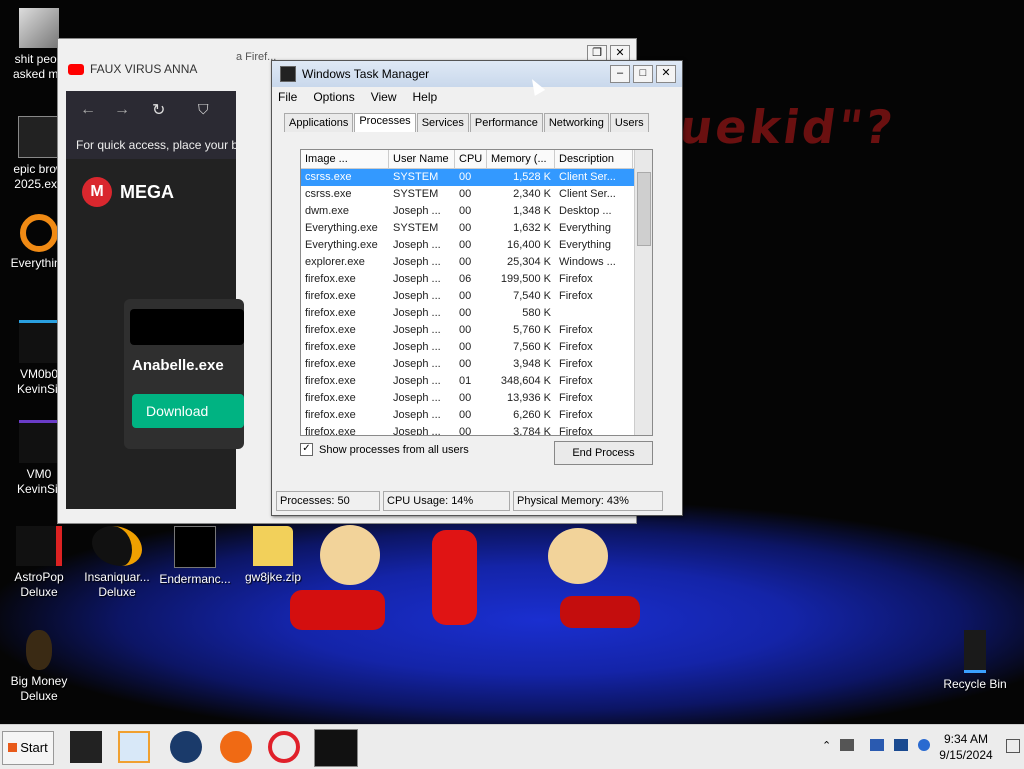 This screenshot has width=1024, height=769. I want to click on tab-applications: Applications, so click(319, 122).